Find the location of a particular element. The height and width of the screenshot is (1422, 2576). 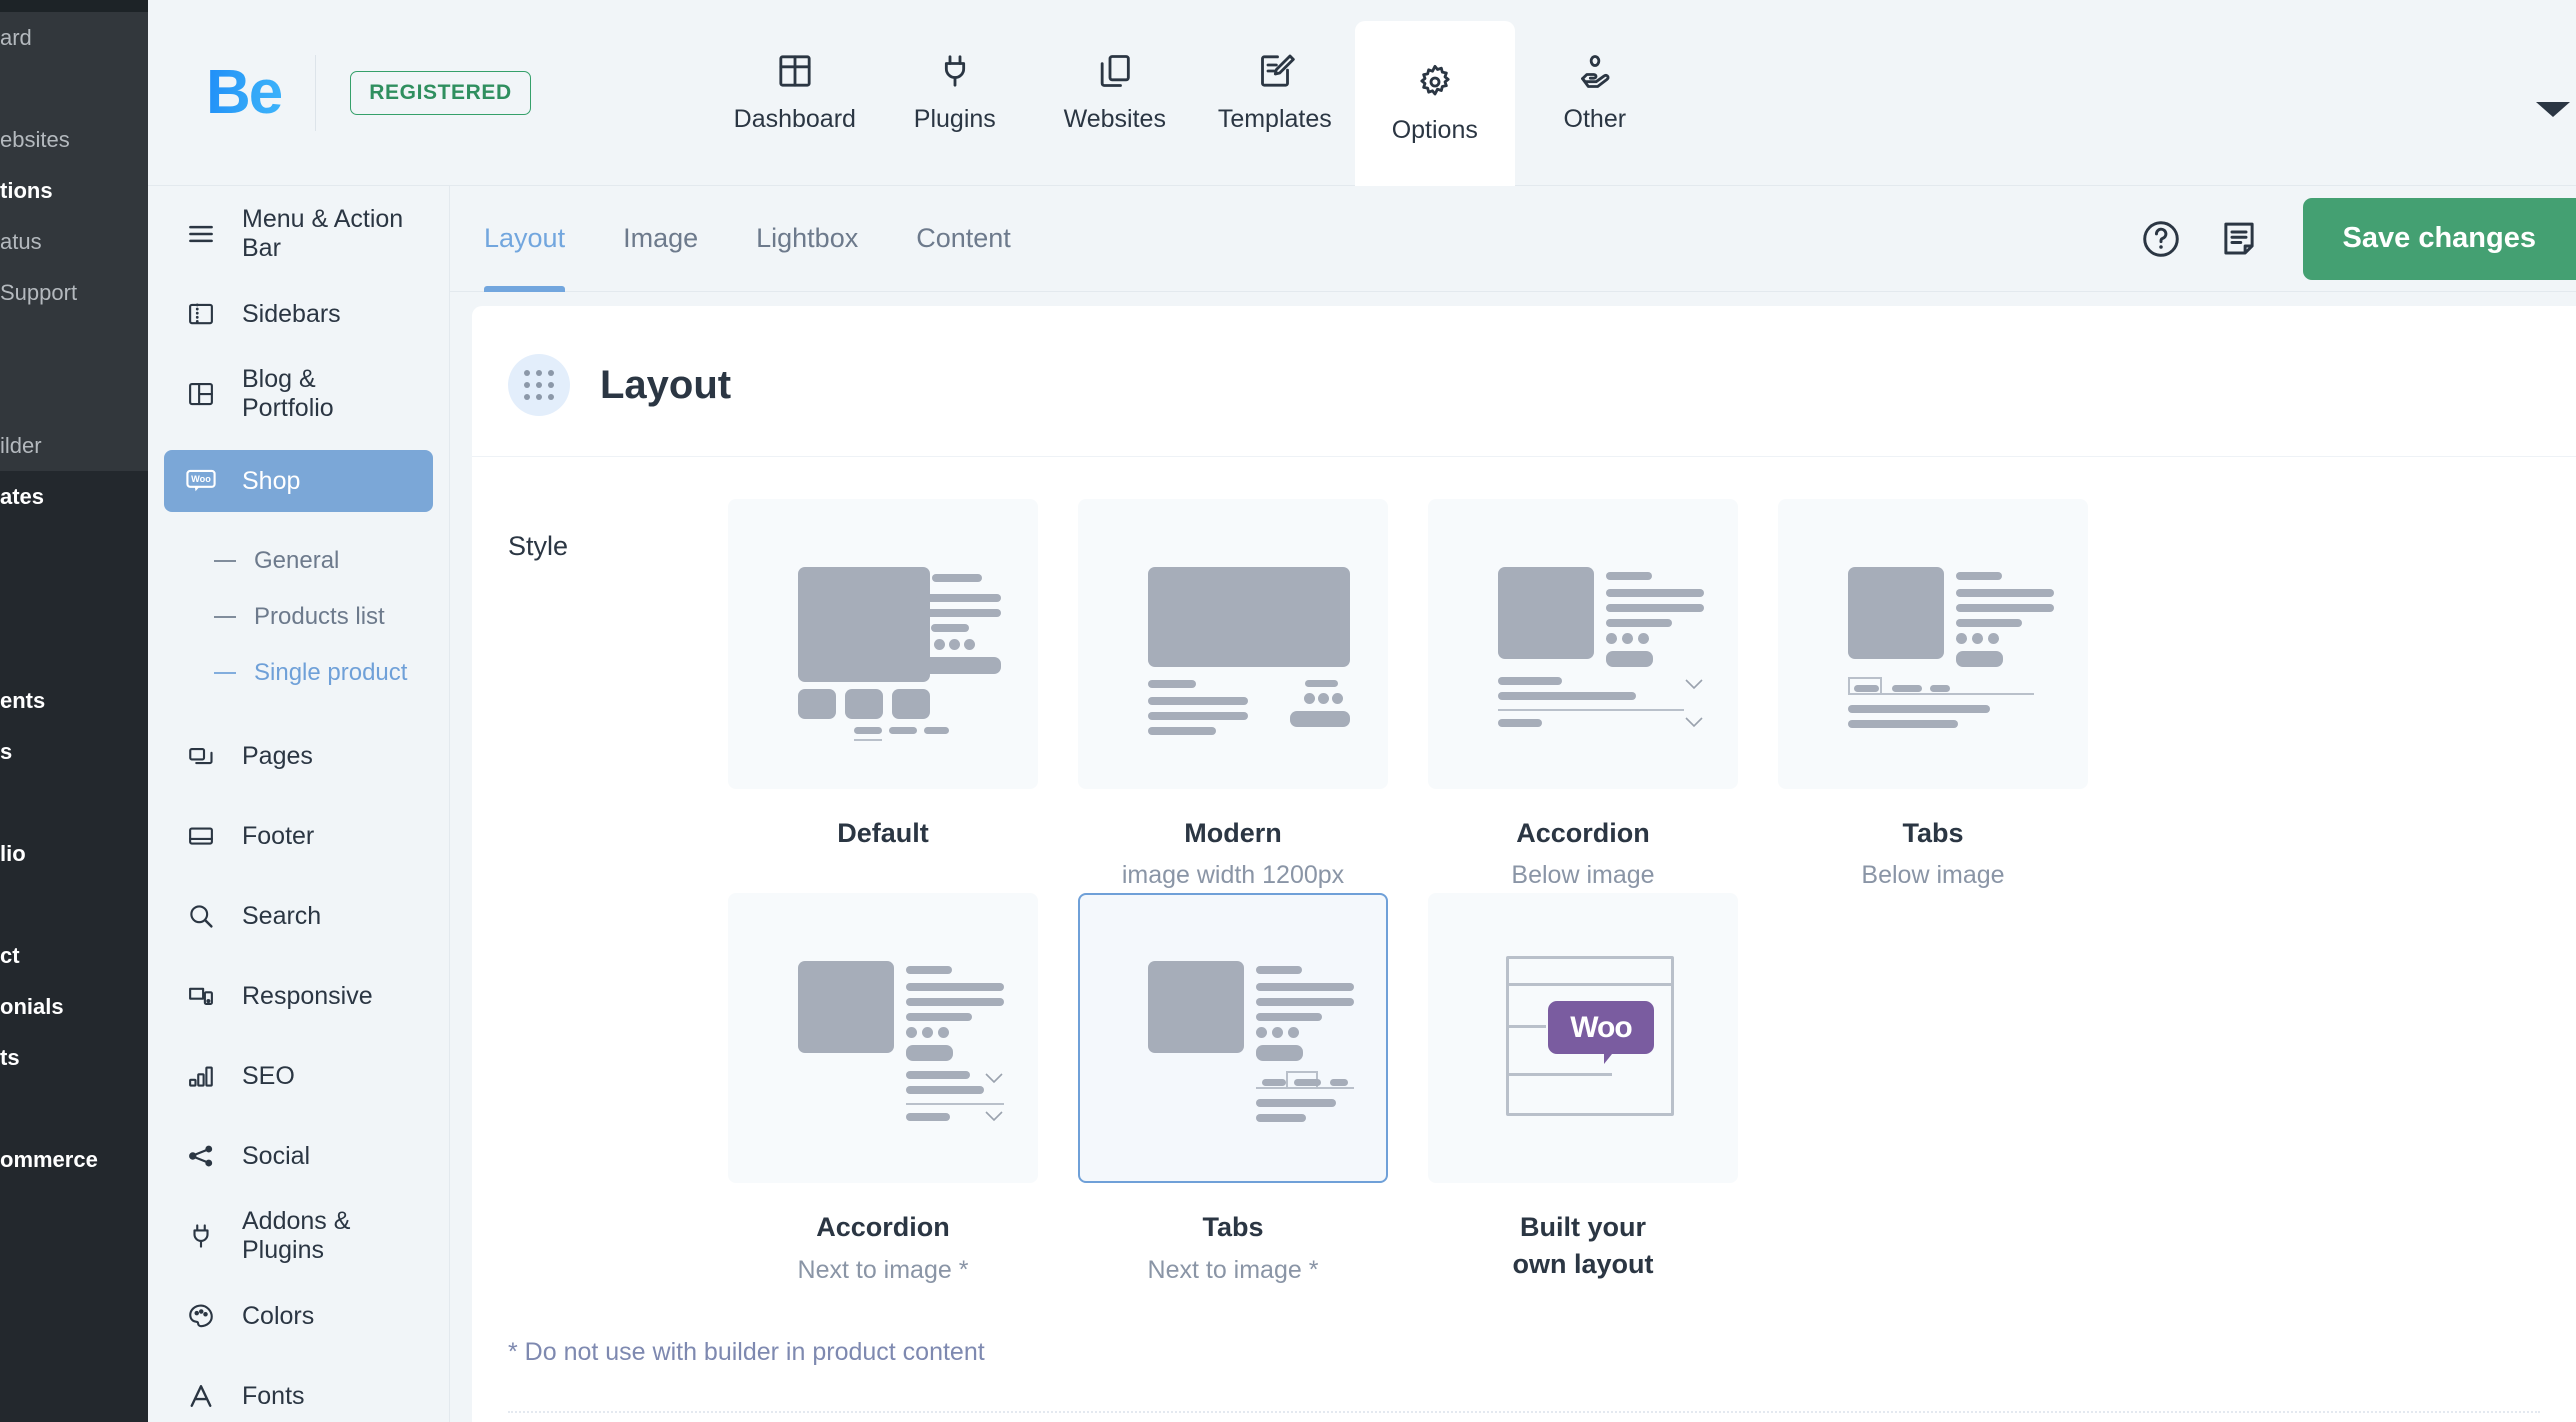

wp-menu-item: onials is located at coordinates (74, 1006).